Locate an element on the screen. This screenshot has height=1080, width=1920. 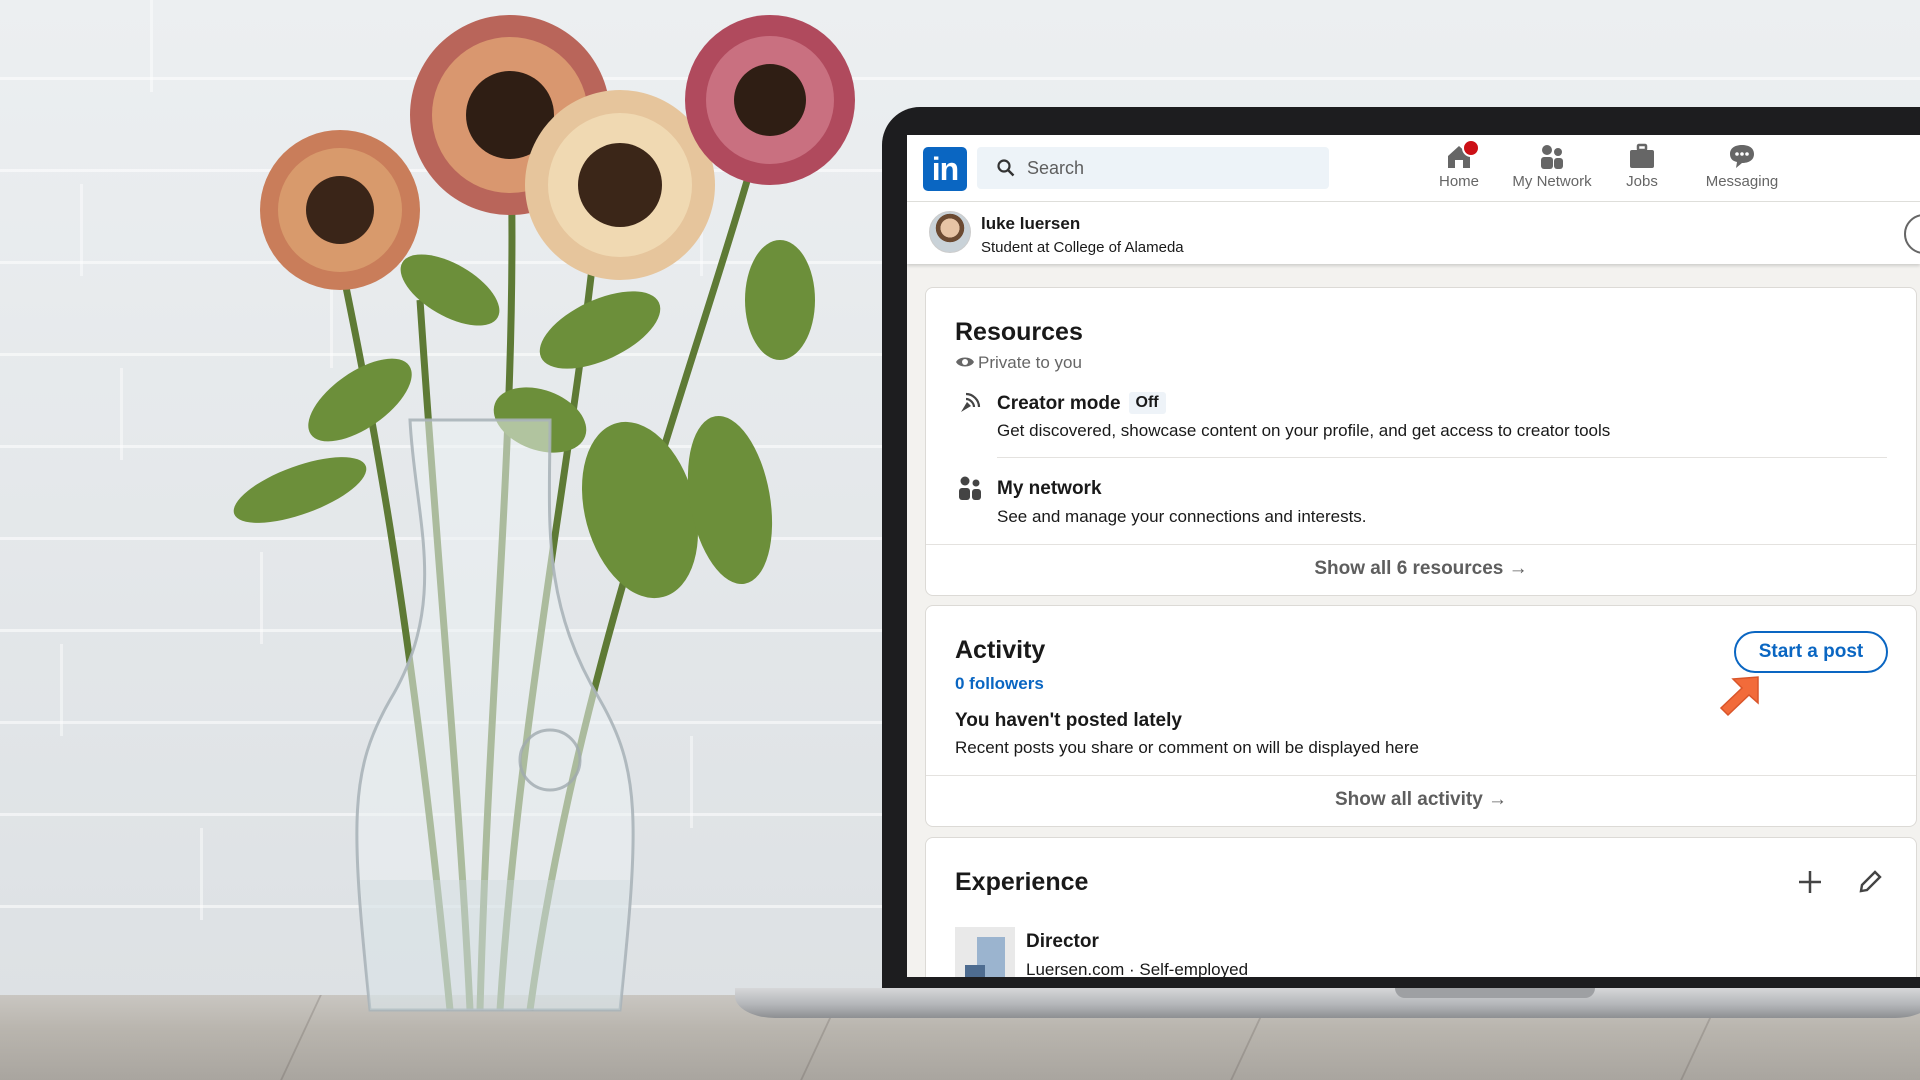
creator-mode-title: Creator mode Off is located at coordinates (1081, 403).